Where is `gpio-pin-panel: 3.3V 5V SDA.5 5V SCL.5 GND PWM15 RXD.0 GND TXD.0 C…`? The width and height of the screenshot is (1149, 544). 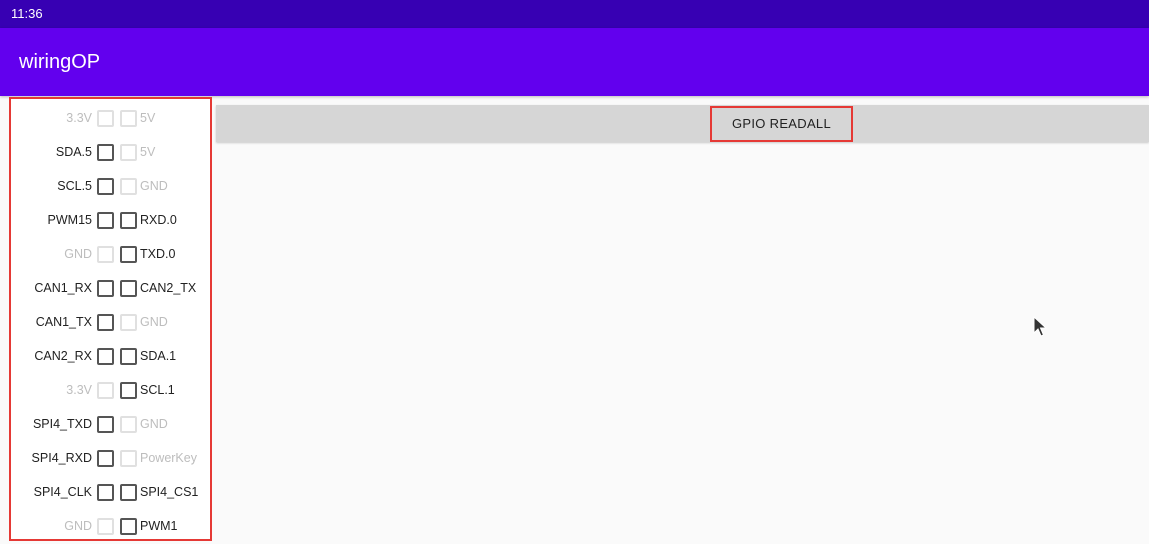 gpio-pin-panel: 3.3V 5V SDA.5 5V SCL.5 GND PWM15 RXD.0 GND TXD.0 C… is located at coordinates (110, 319).